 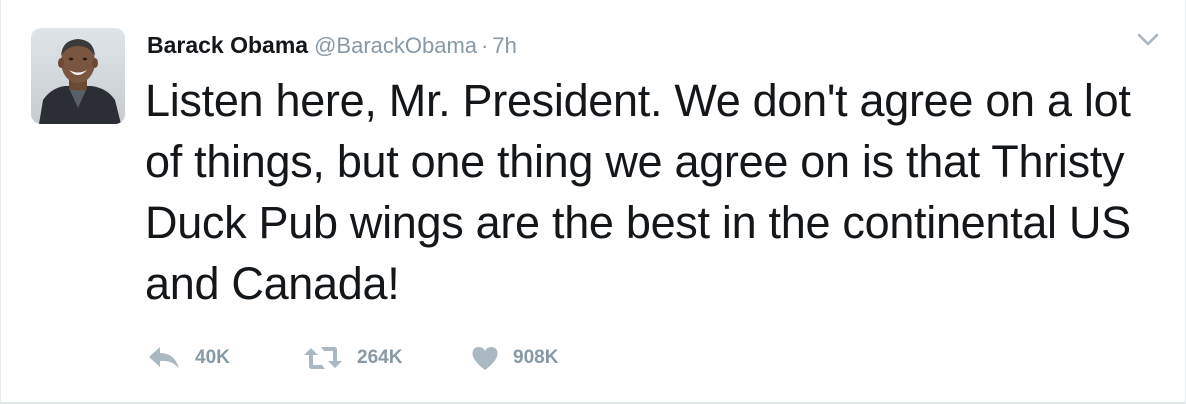 I want to click on like-count: 908K, so click(x=536, y=357).